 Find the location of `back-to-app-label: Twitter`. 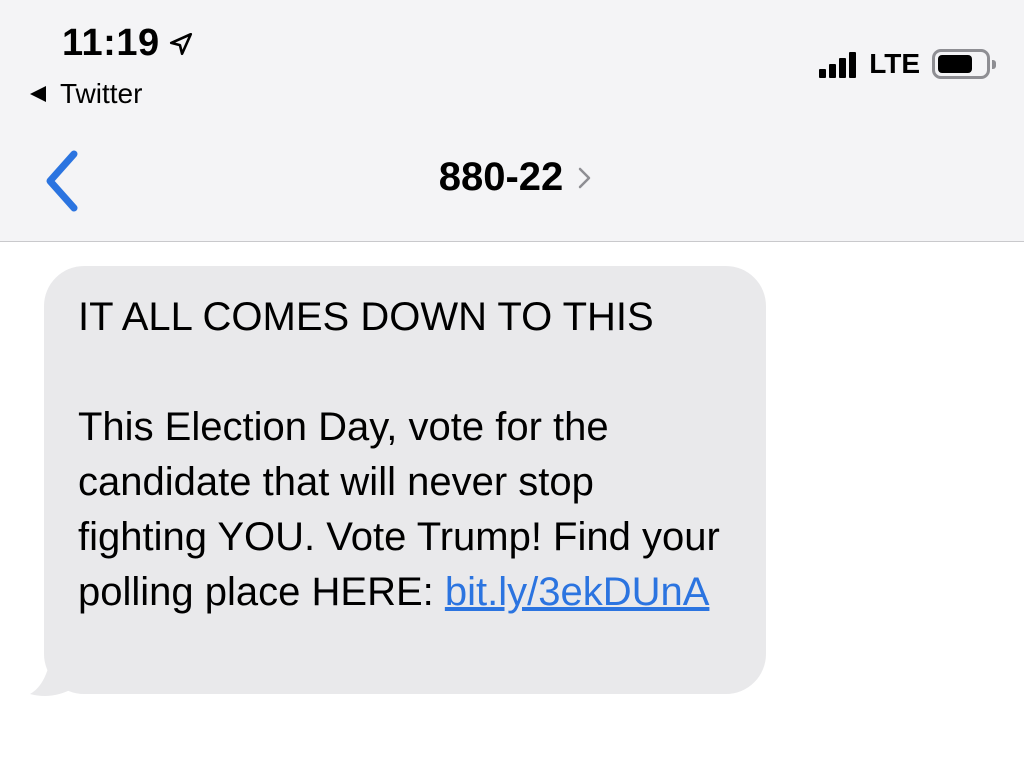

back-to-app-label: Twitter is located at coordinates (101, 93).